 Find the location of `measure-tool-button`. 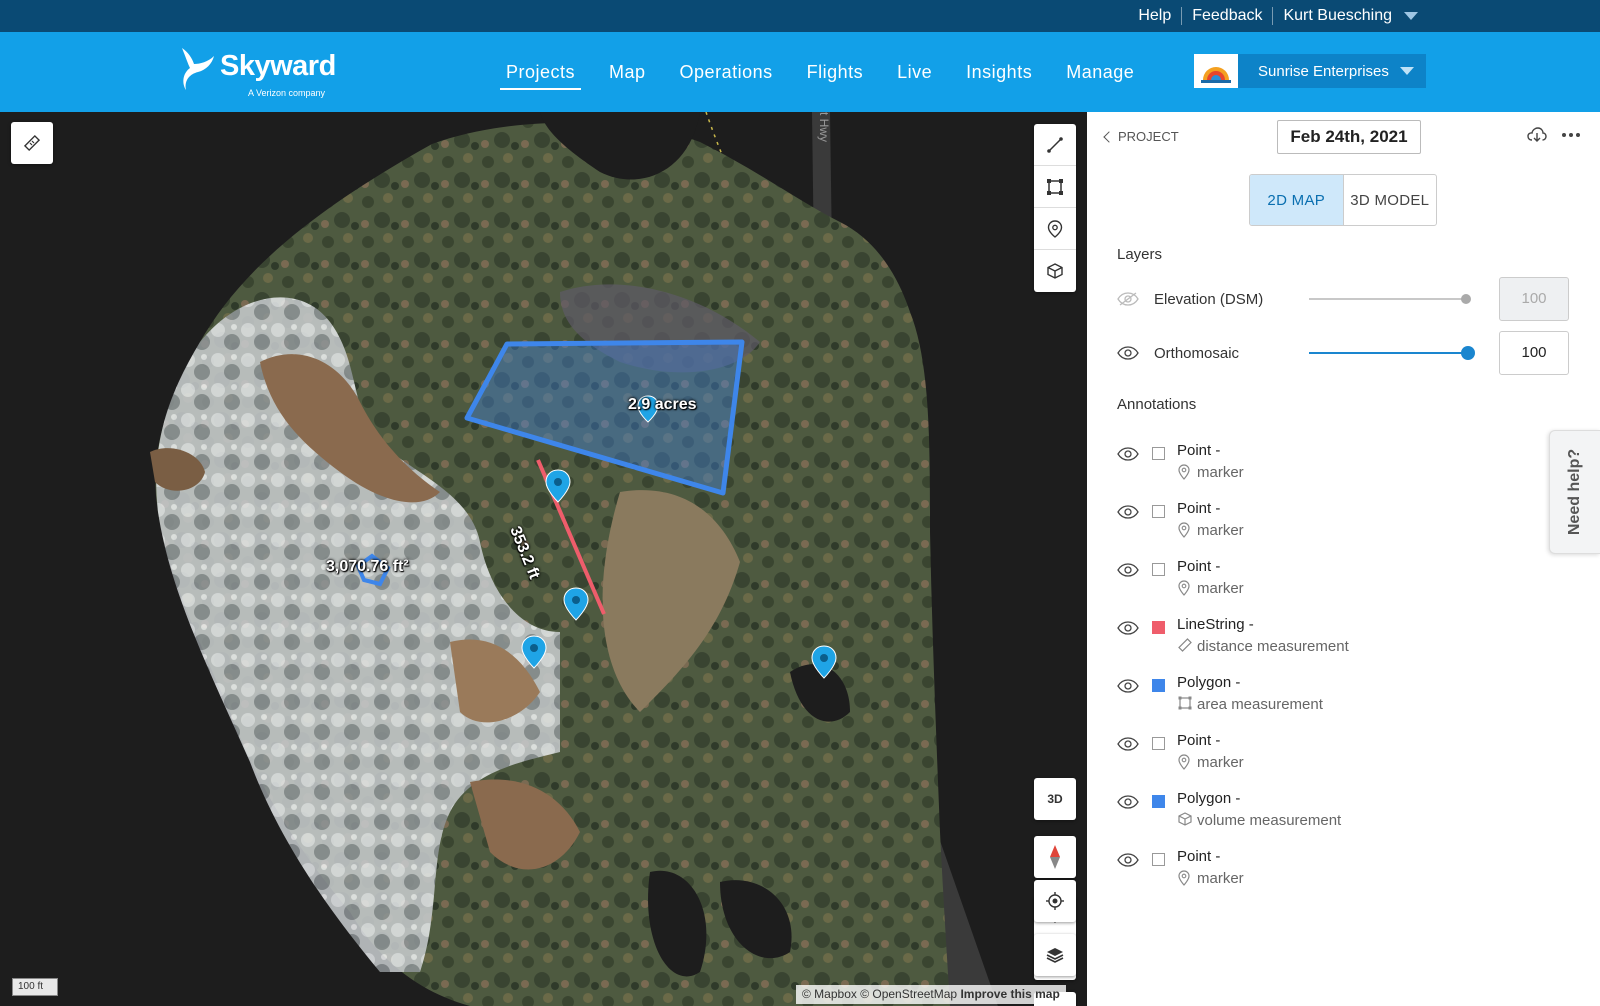

measure-tool-button is located at coordinates (32, 143).